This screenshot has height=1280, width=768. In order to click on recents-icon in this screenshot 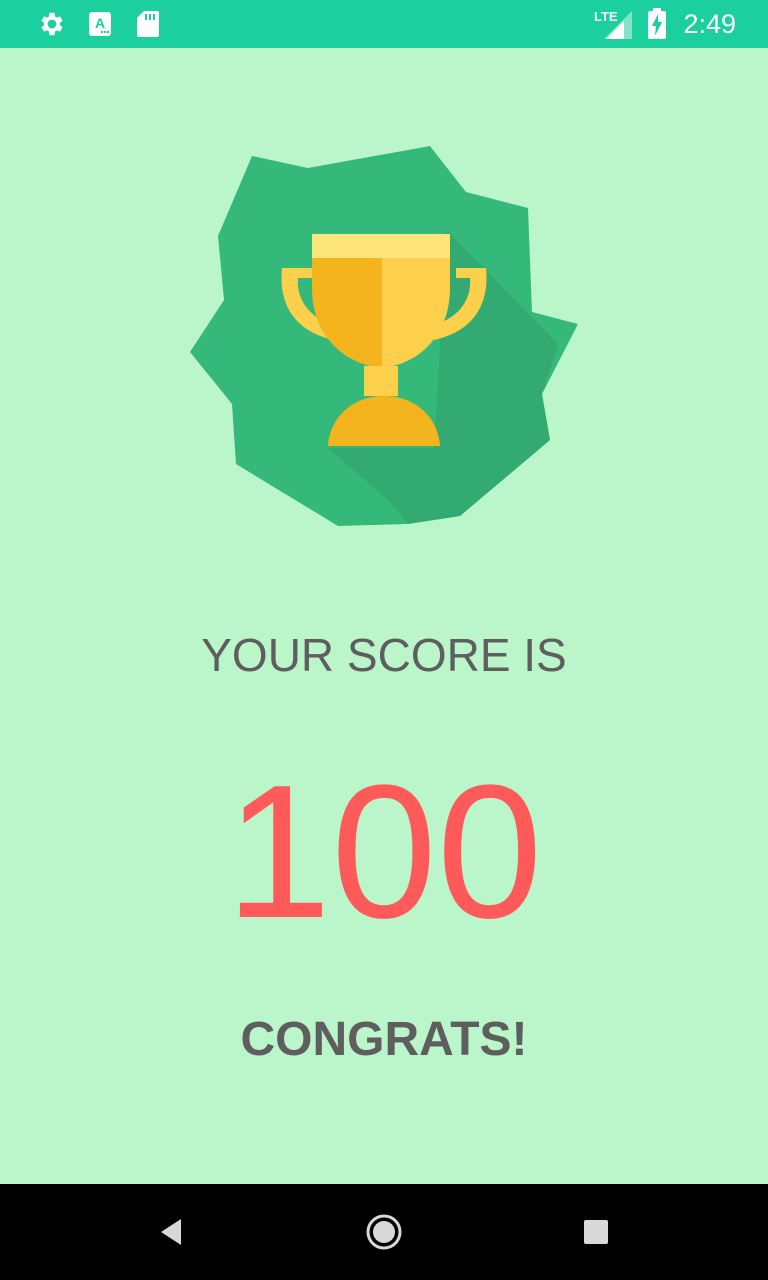, I will do `click(596, 1232)`.